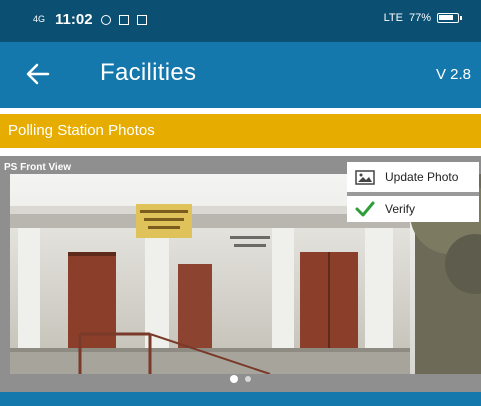 The height and width of the screenshot is (406, 481). Describe the element at coordinates (422, 177) in the screenshot. I see `update-photo-label: Update Photo` at that location.